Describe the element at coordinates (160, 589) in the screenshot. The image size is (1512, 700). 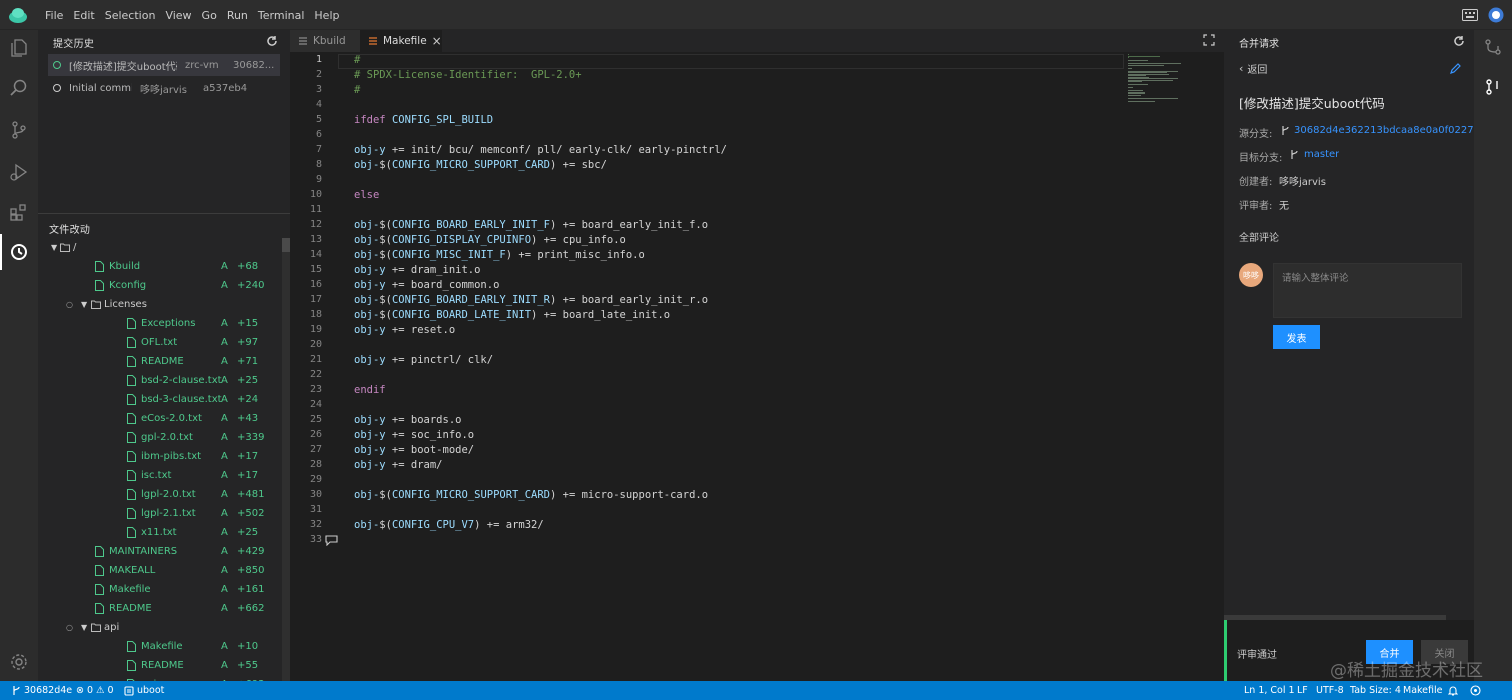
I see `tree-file: Makefile A +161` at that location.